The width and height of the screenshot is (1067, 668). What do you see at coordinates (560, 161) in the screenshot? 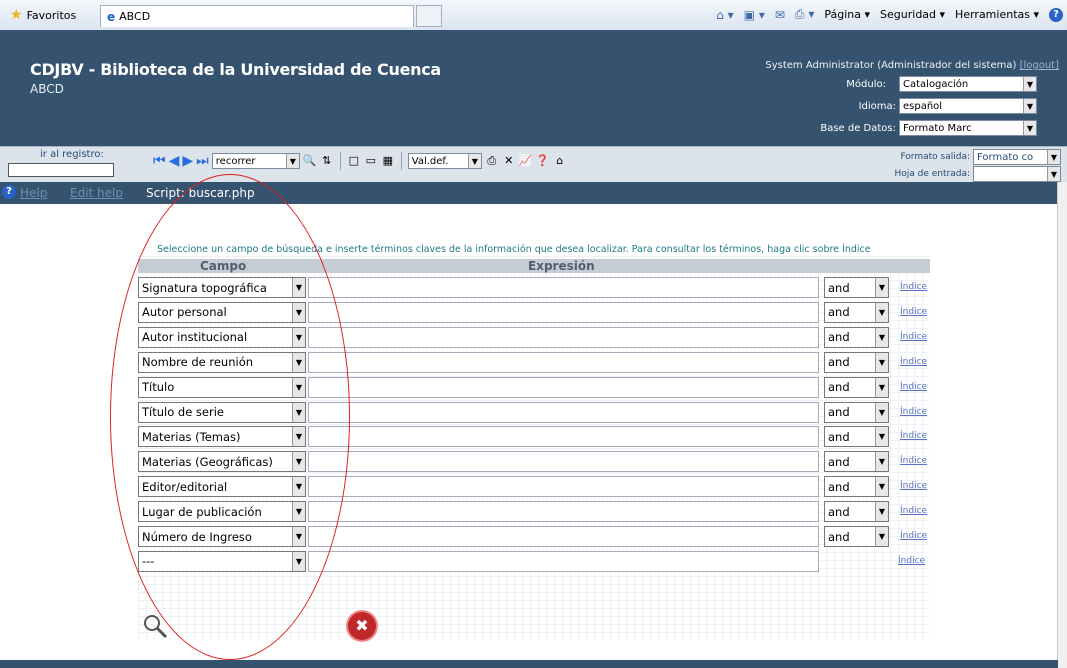
I see `home-icon: ⌂` at bounding box center [560, 161].